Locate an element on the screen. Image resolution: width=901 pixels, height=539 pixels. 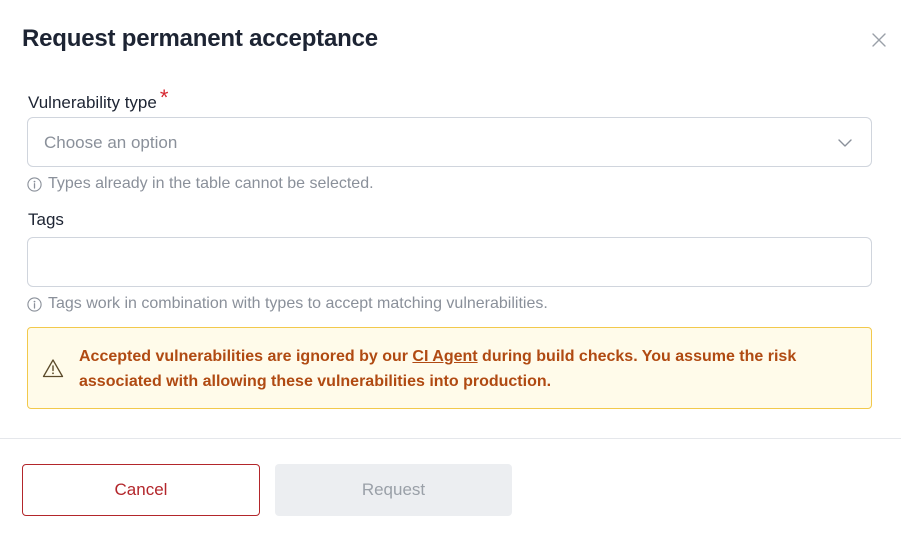
close-icon is located at coordinates (879, 40).